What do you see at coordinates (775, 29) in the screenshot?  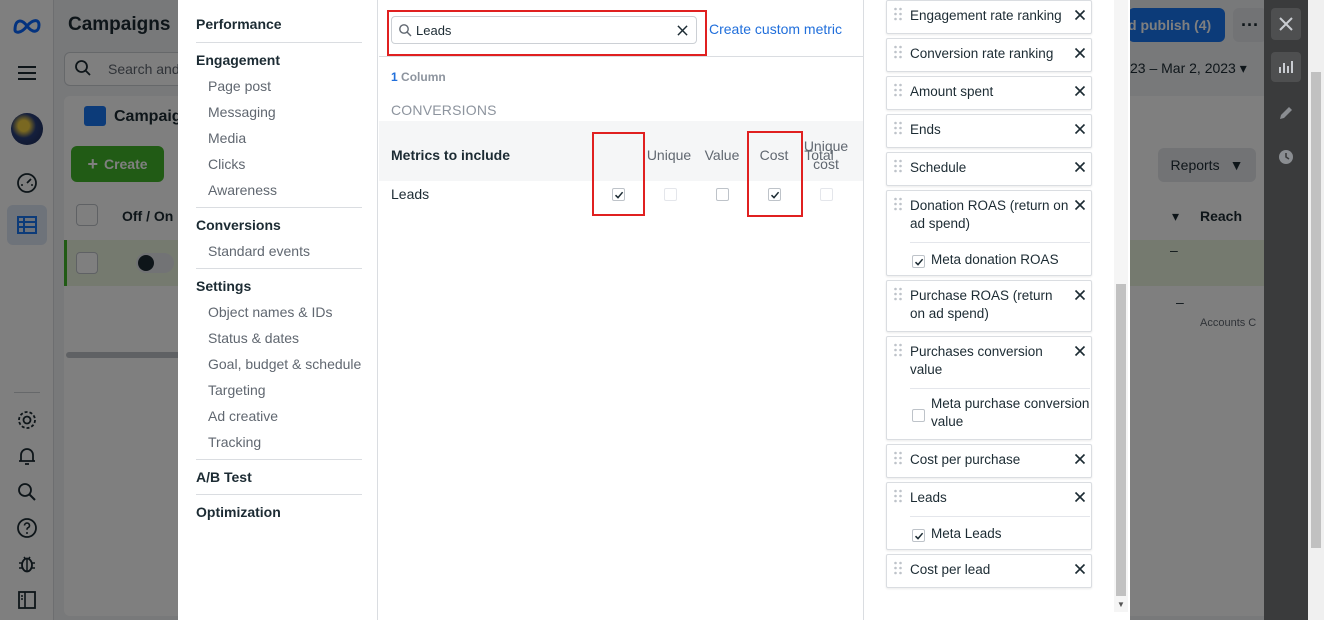 I see `create-custom-metric-link: Create custom metric` at bounding box center [775, 29].